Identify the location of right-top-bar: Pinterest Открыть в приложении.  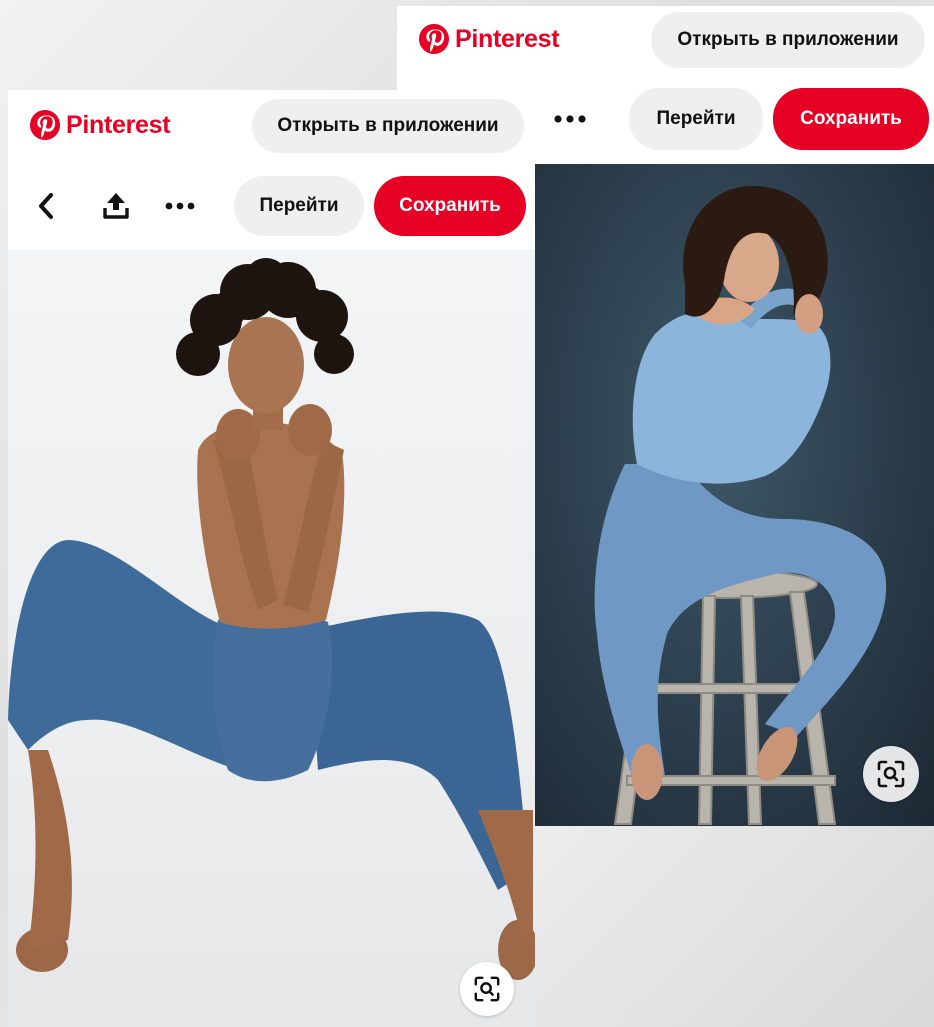
(665, 40).